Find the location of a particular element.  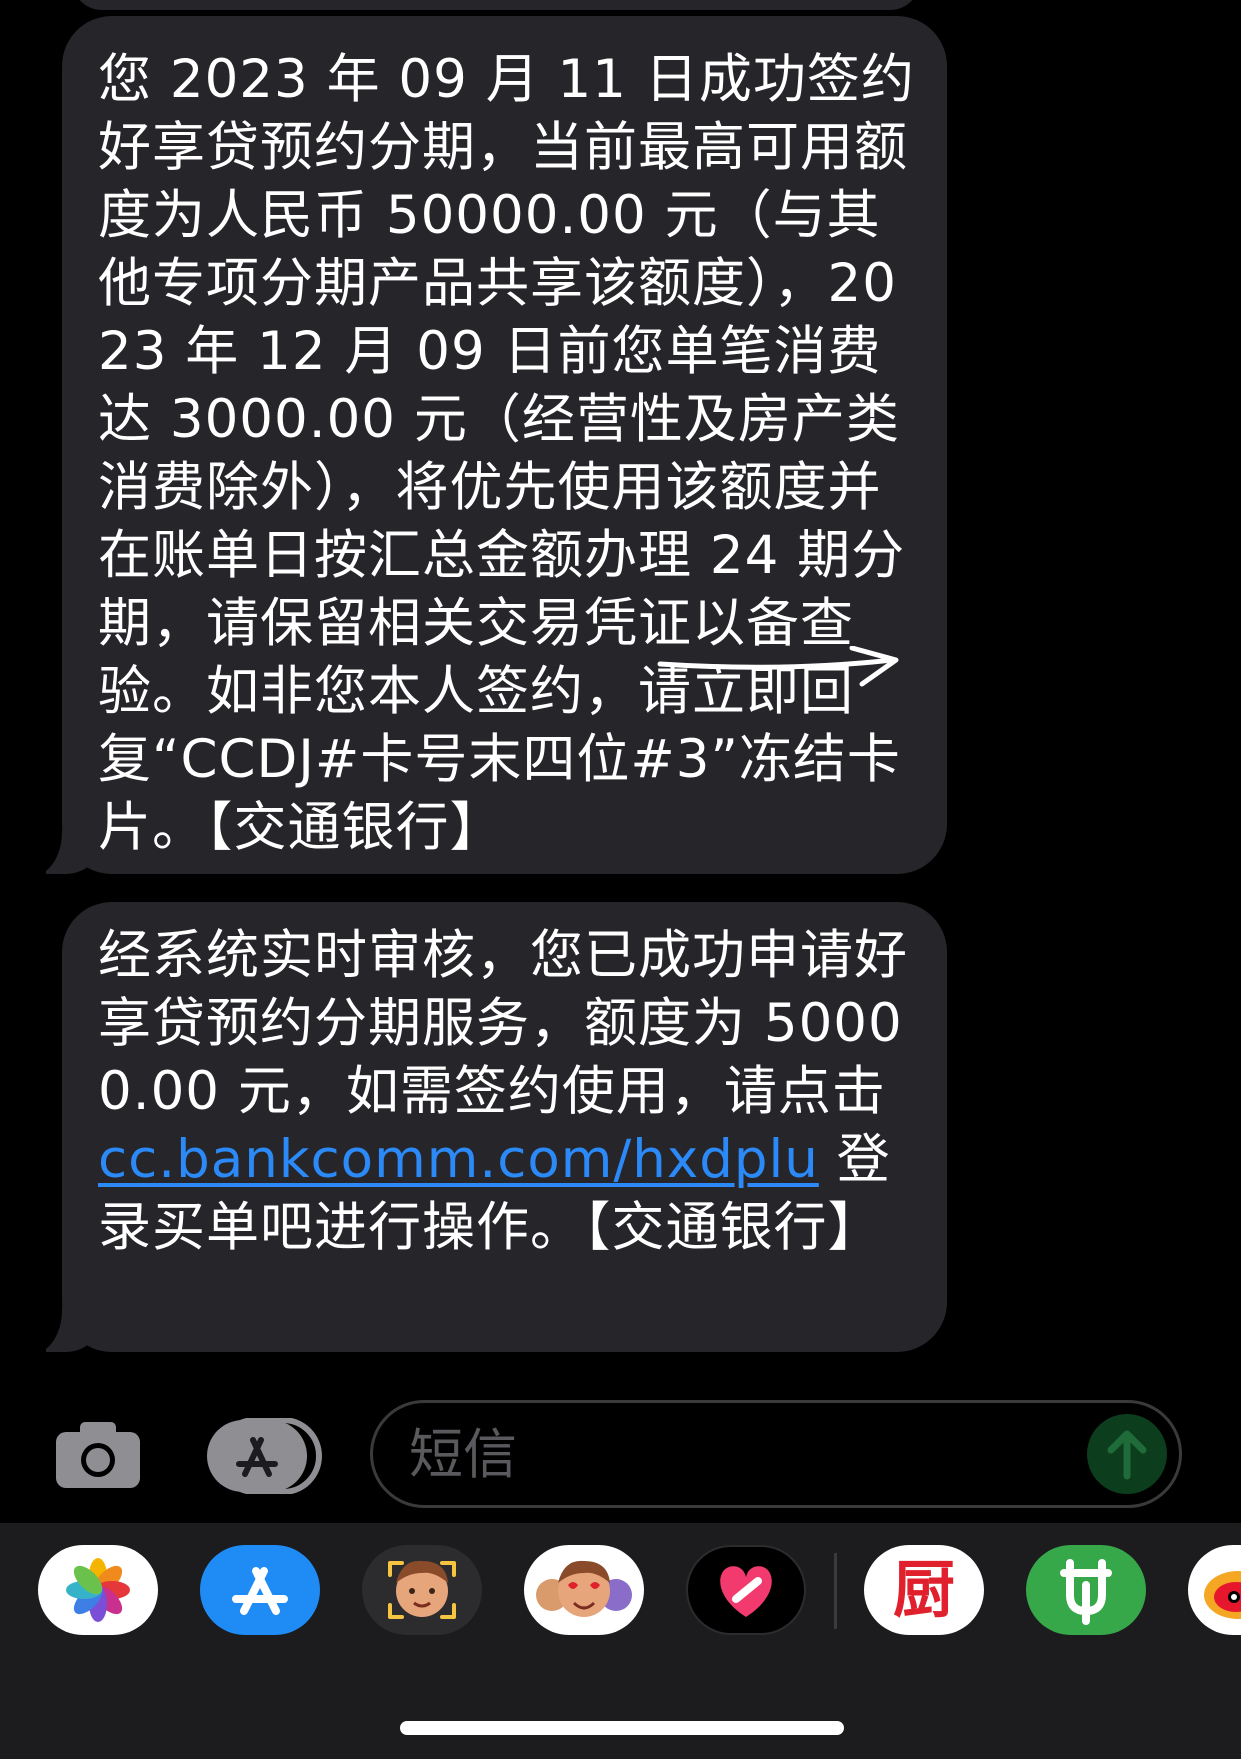

drawer-divider is located at coordinates (835, 1591).